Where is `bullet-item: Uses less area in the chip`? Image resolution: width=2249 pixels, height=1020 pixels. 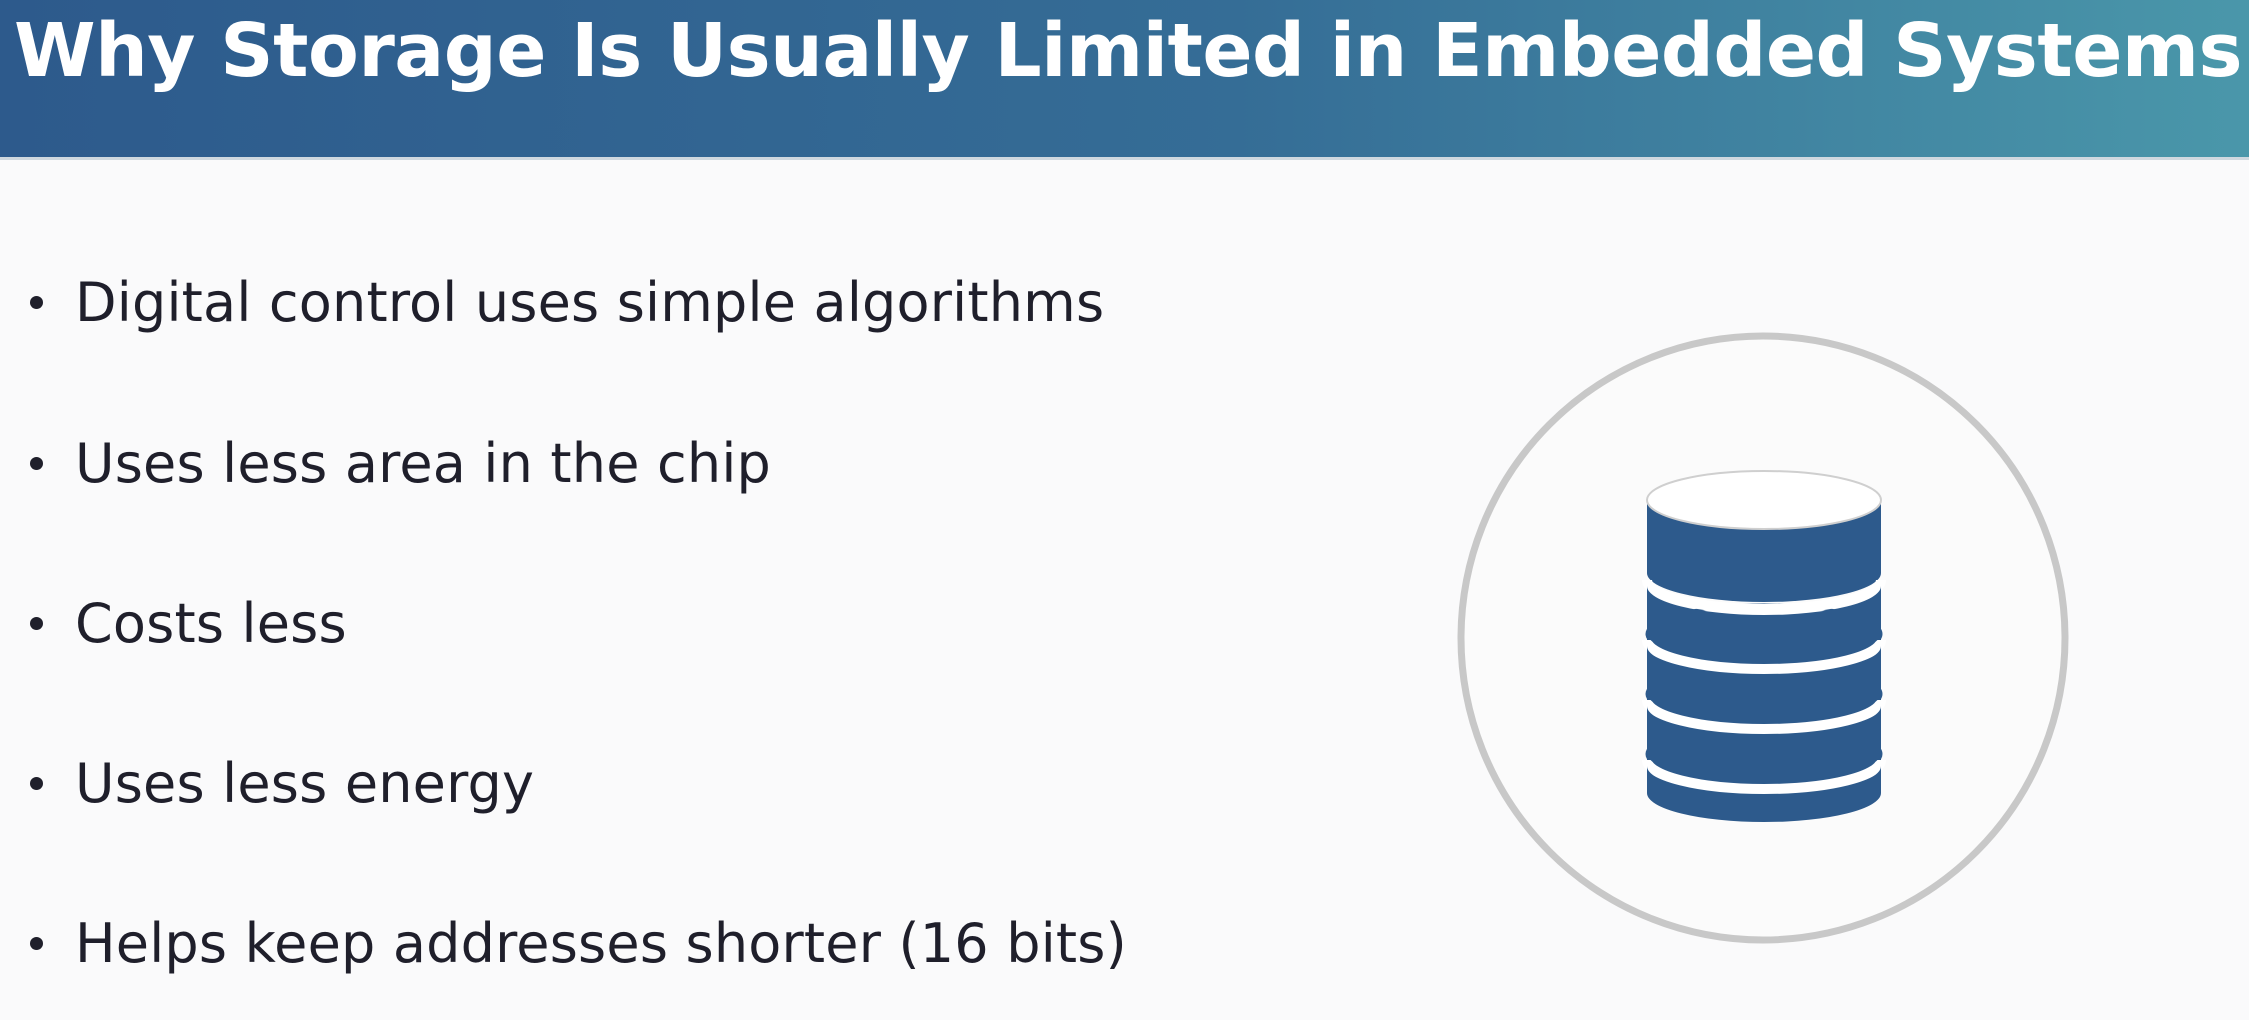 bullet-item: Uses less area in the chip is located at coordinates (400, 463).